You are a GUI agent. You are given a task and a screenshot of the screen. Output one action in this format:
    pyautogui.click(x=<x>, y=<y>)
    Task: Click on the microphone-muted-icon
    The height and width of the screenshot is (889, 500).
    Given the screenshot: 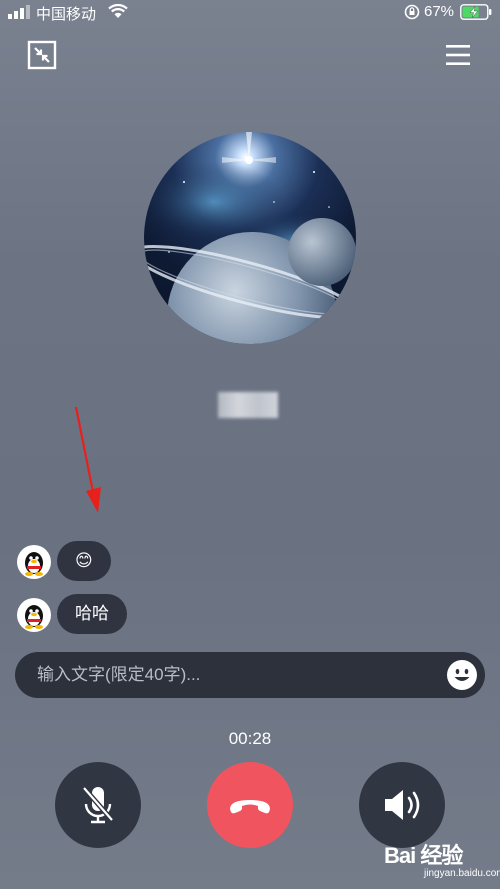 What is the action you would take?
    pyautogui.click(x=98, y=805)
    